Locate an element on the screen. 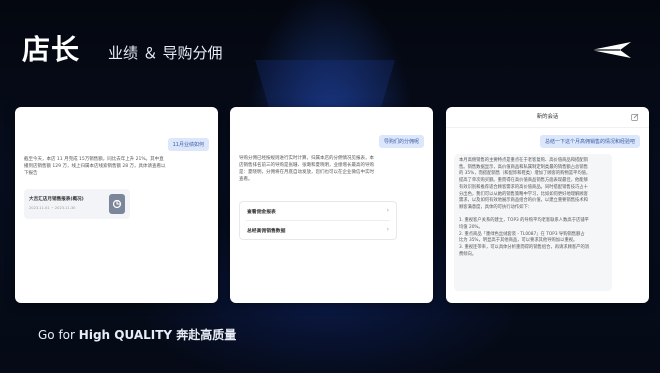 Image resolution: width=660 pixels, height=373 pixels. paper-plane-logo-icon is located at coordinates (611, 50).